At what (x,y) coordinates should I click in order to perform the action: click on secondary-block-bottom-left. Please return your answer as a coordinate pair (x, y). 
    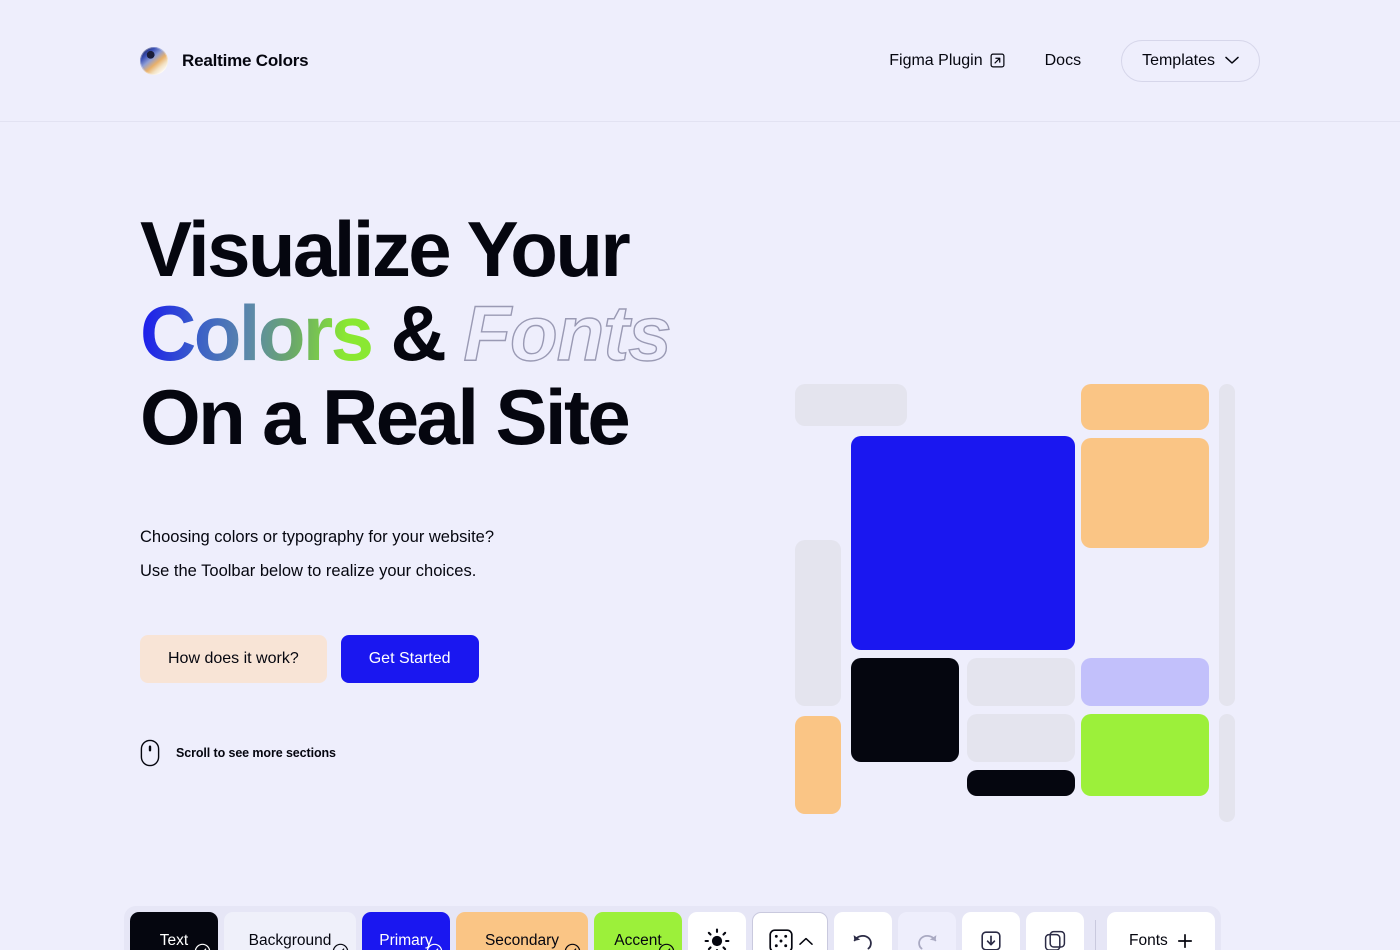
    Looking at the image, I should click on (818, 765).